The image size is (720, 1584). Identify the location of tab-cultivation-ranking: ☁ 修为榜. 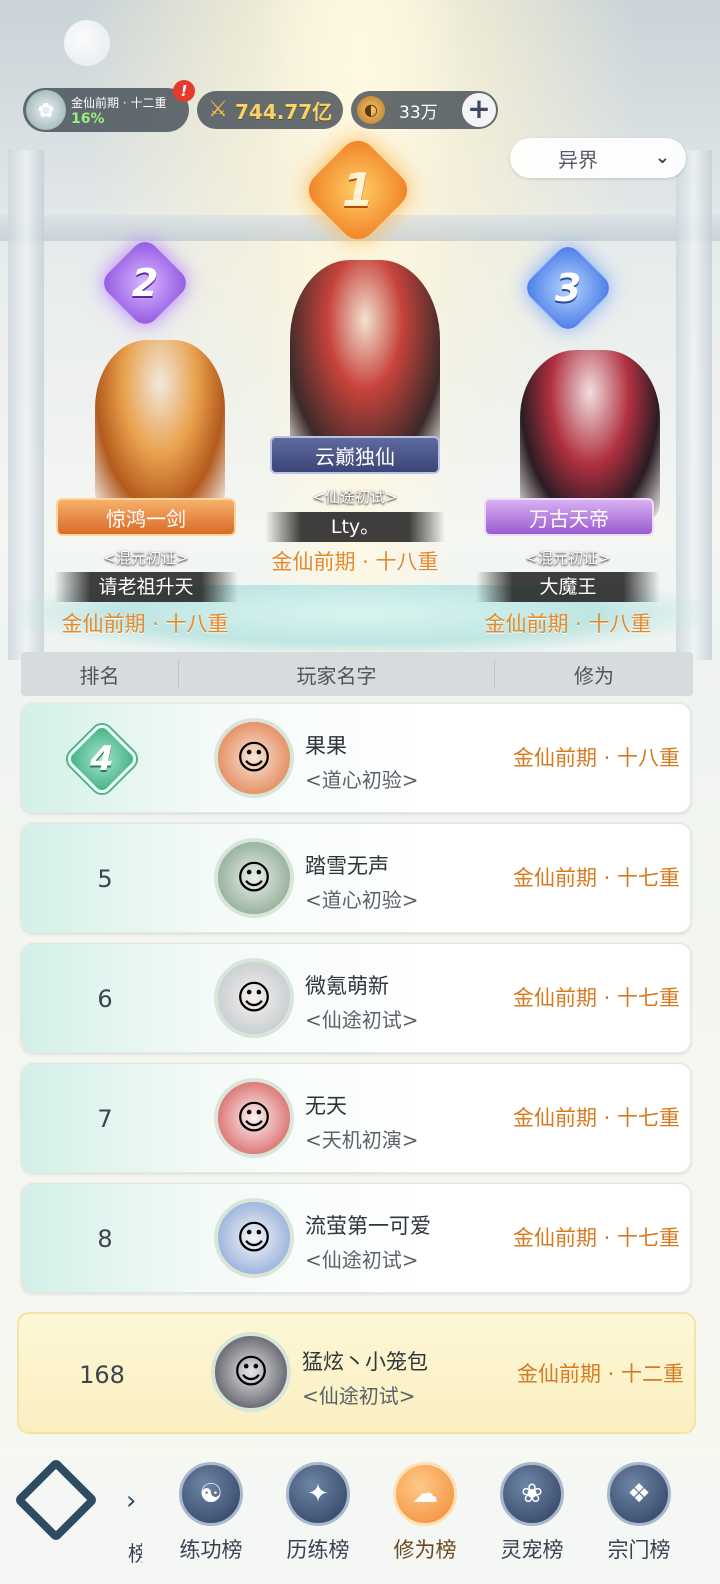
(425, 1521).